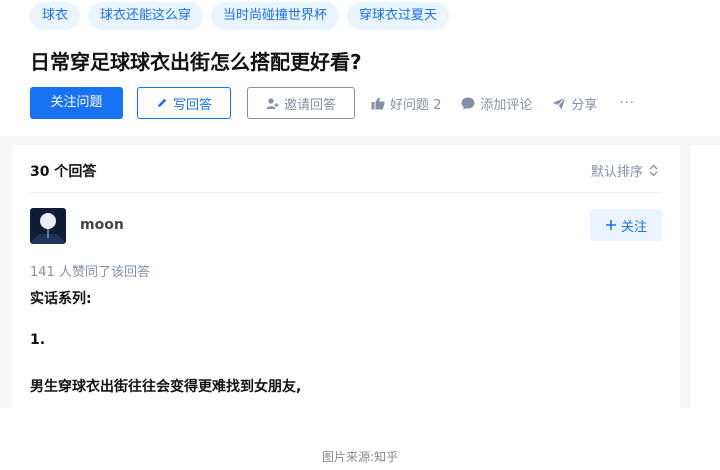 The image size is (720, 470). Describe the element at coordinates (192, 105) in the screenshot. I see `write-answer-label: 写回答` at that location.